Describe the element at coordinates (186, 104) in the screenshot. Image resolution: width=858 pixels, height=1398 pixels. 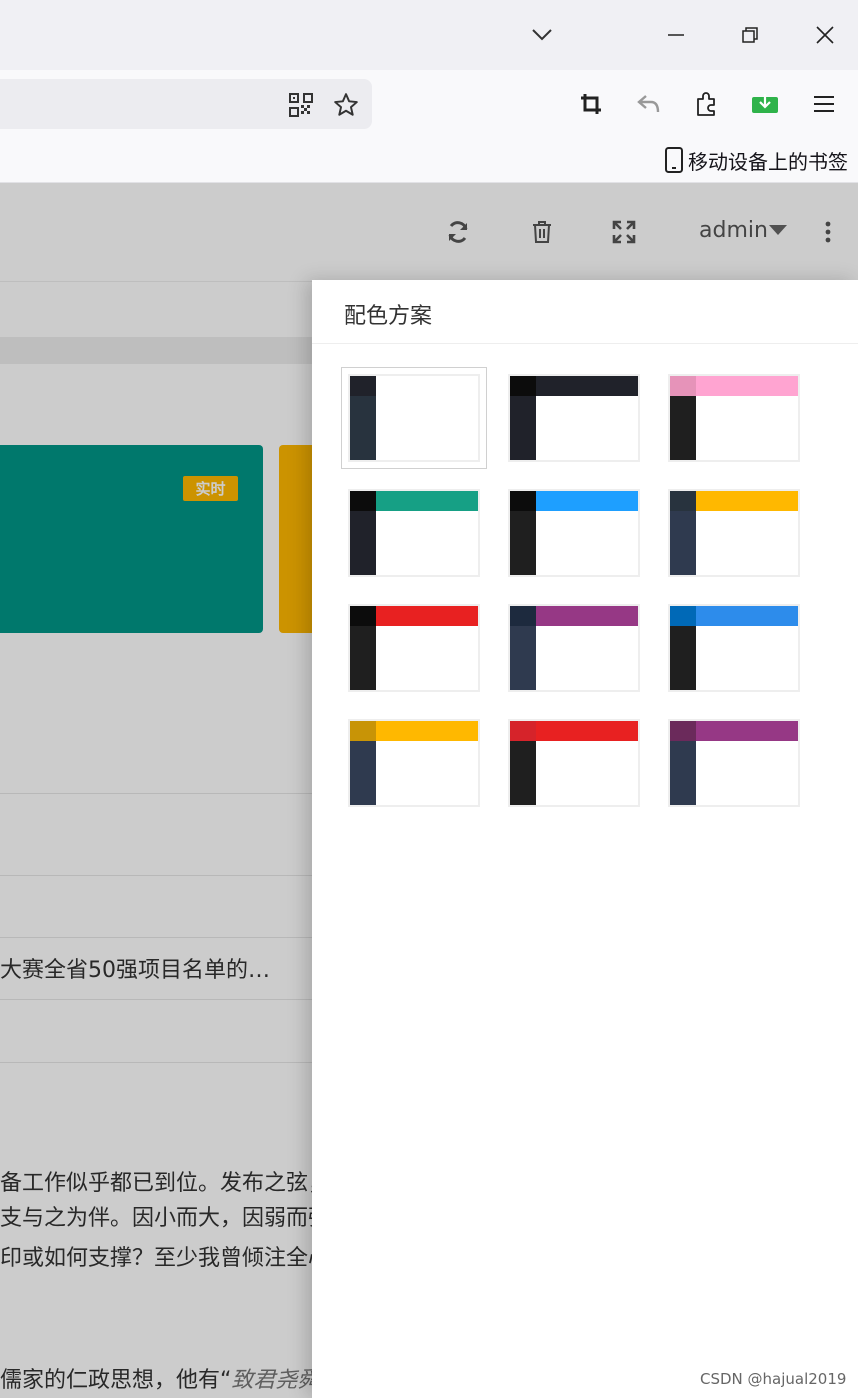
I see `address-bar` at that location.